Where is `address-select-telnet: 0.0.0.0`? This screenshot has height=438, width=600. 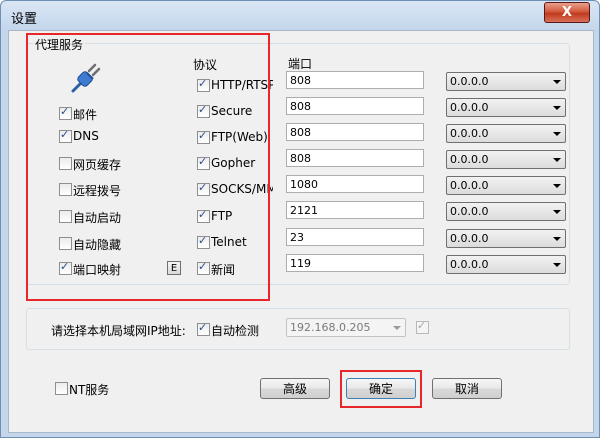 address-select-telnet: 0.0.0.0 is located at coordinates (506, 238).